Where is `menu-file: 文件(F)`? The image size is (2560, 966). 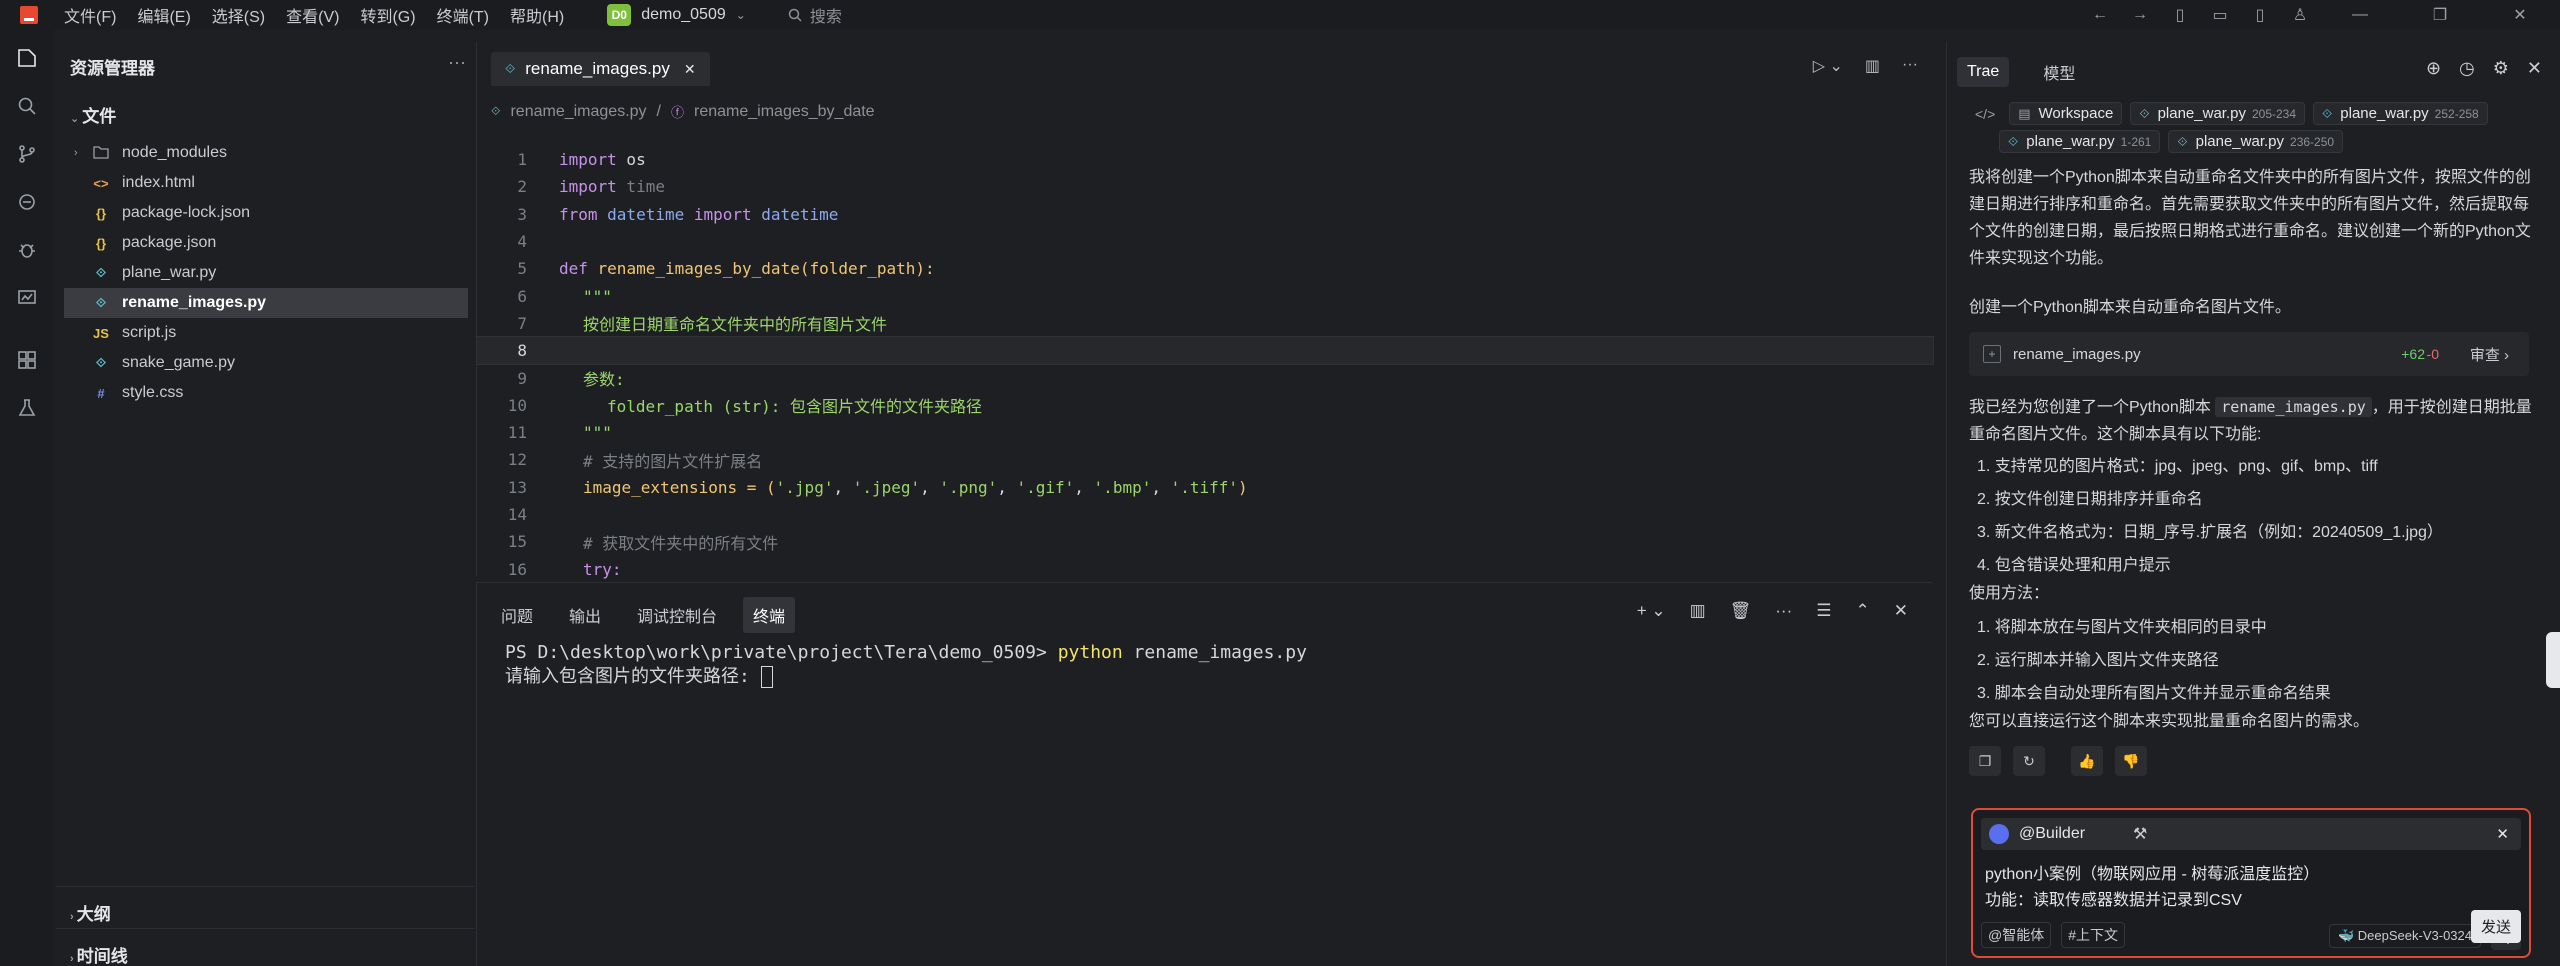
menu-file: 文件(F) is located at coordinates (90, 15).